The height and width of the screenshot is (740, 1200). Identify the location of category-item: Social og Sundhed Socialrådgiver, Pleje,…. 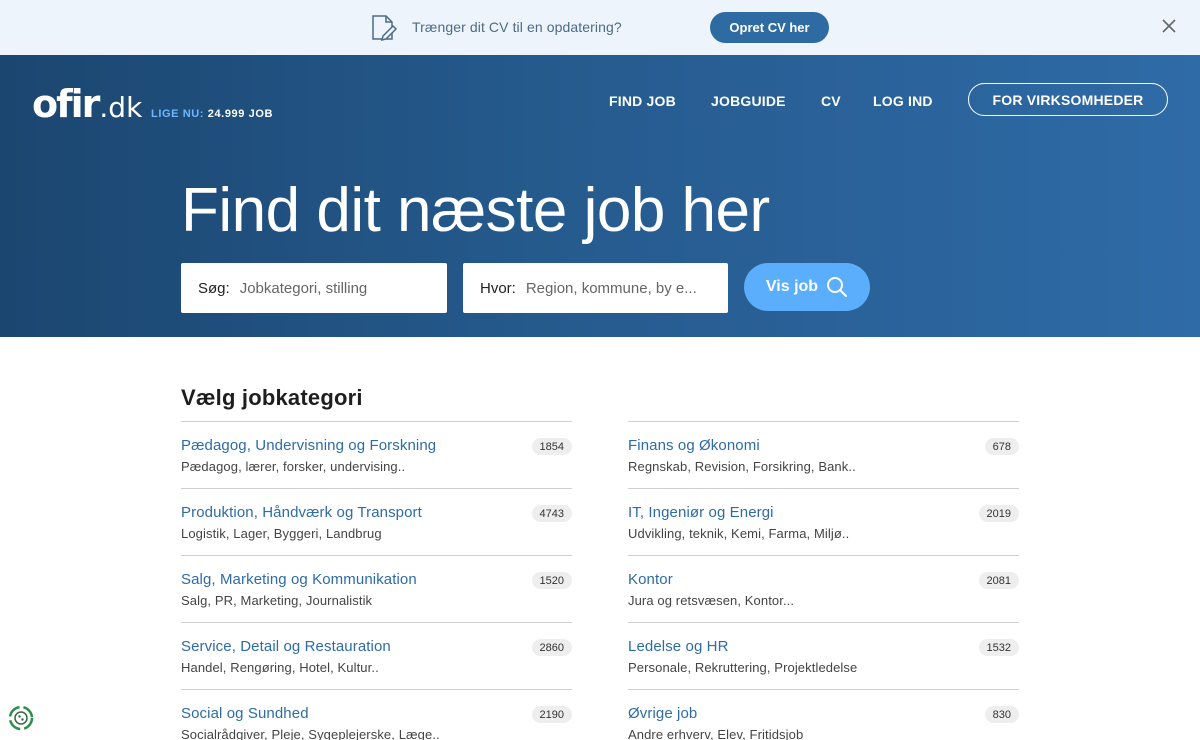
(376, 714).